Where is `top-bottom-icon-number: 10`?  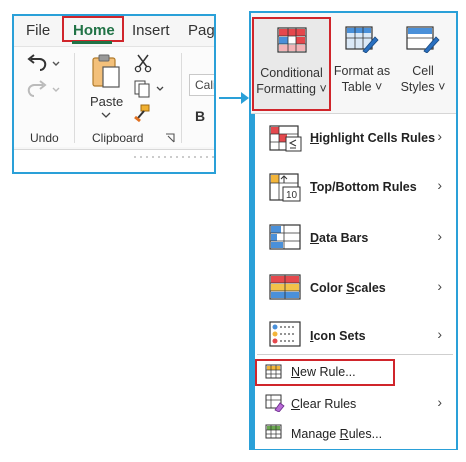 top-bottom-icon-number: 10 is located at coordinates (292, 195).